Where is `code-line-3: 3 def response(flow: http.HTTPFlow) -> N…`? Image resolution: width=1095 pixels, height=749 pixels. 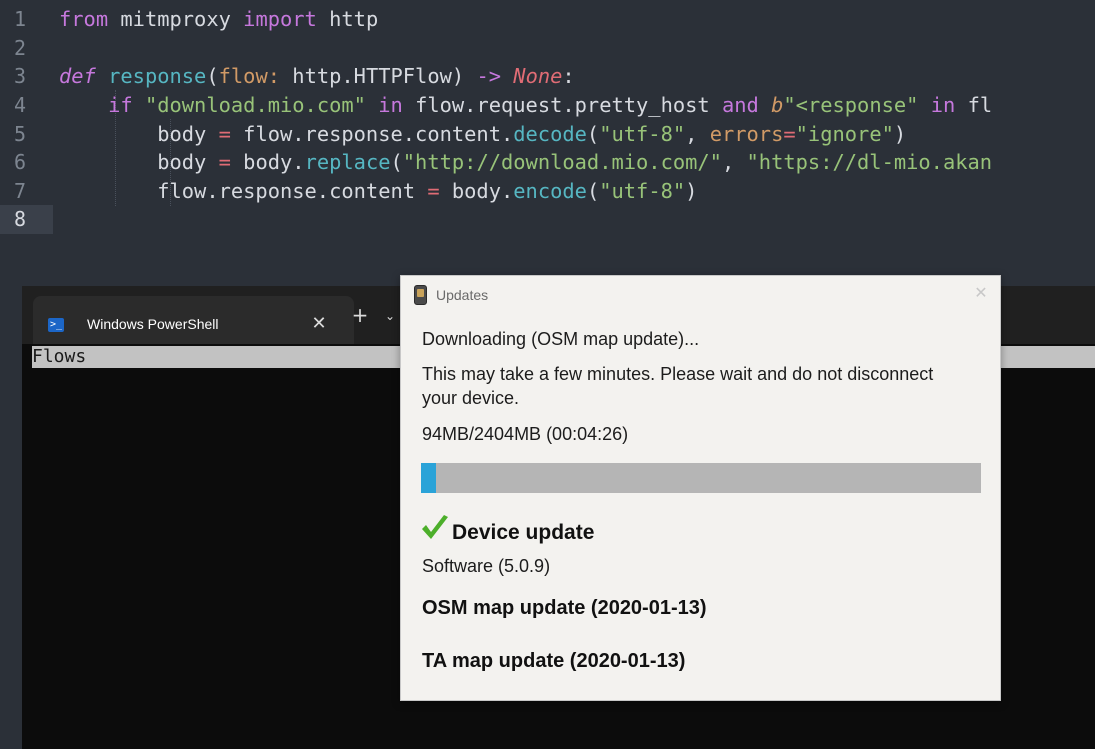 code-line-3: 3 def response(flow: http.HTTPFlow) -> N… is located at coordinates (547, 76).